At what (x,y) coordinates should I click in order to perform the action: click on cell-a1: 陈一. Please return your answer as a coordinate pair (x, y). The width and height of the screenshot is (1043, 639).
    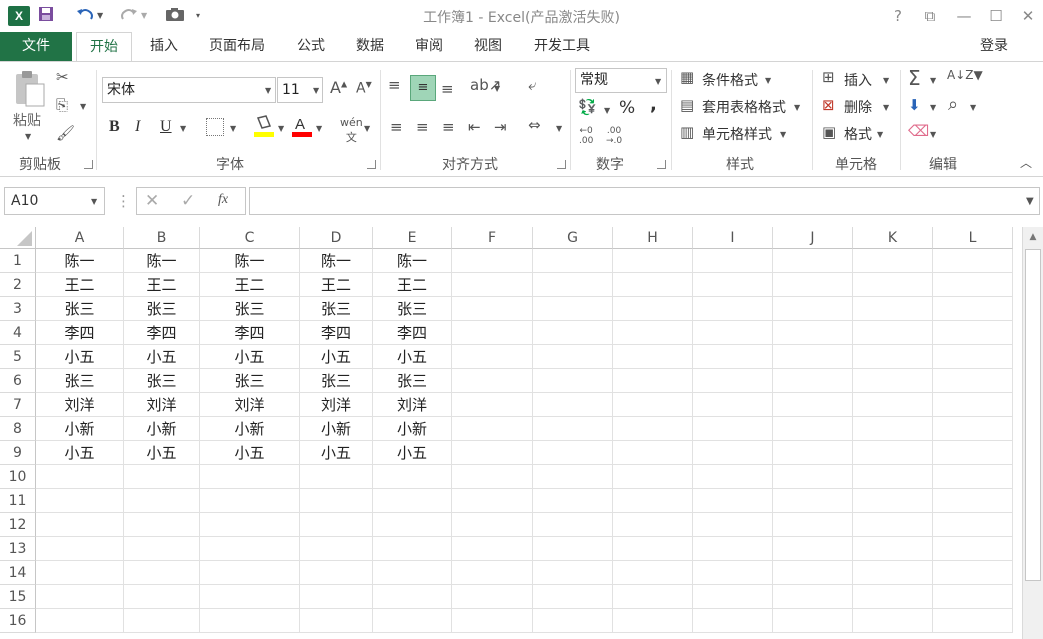
    Looking at the image, I should click on (80, 261).